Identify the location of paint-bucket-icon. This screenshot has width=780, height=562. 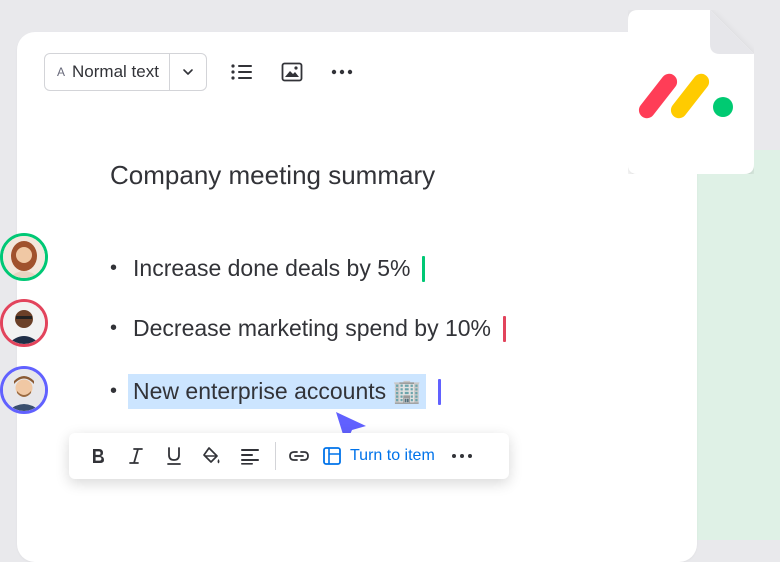
(212, 456).